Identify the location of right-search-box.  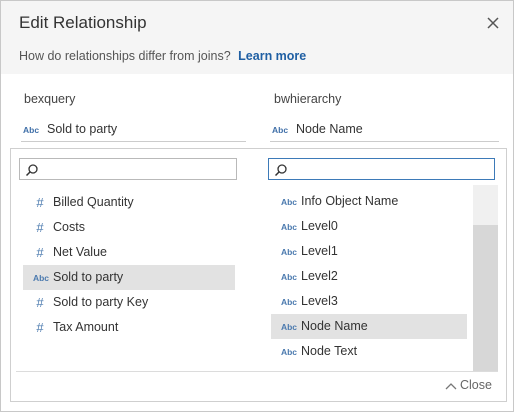
(381, 169).